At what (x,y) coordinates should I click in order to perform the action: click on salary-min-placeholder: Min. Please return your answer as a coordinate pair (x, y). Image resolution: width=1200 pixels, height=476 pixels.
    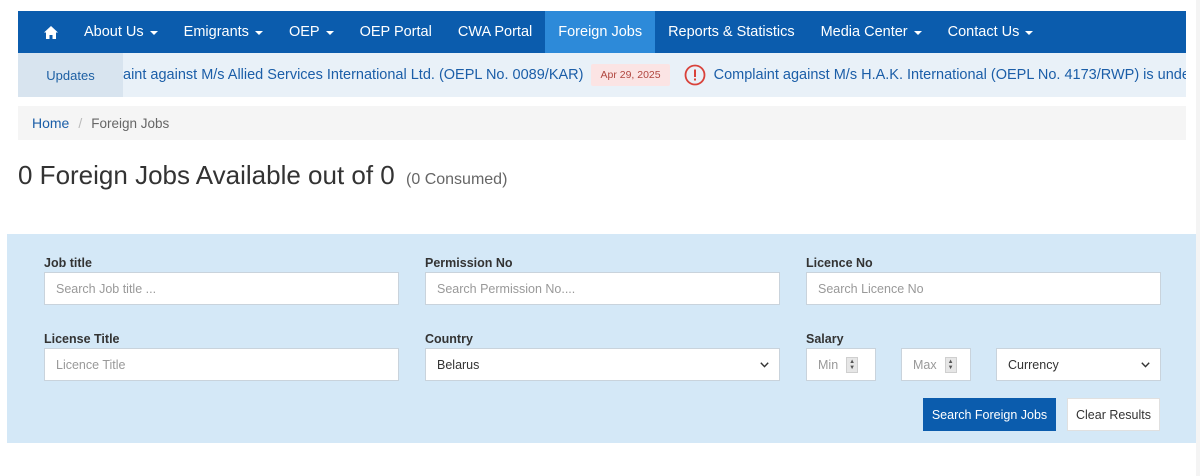
    Looking at the image, I should click on (828, 364).